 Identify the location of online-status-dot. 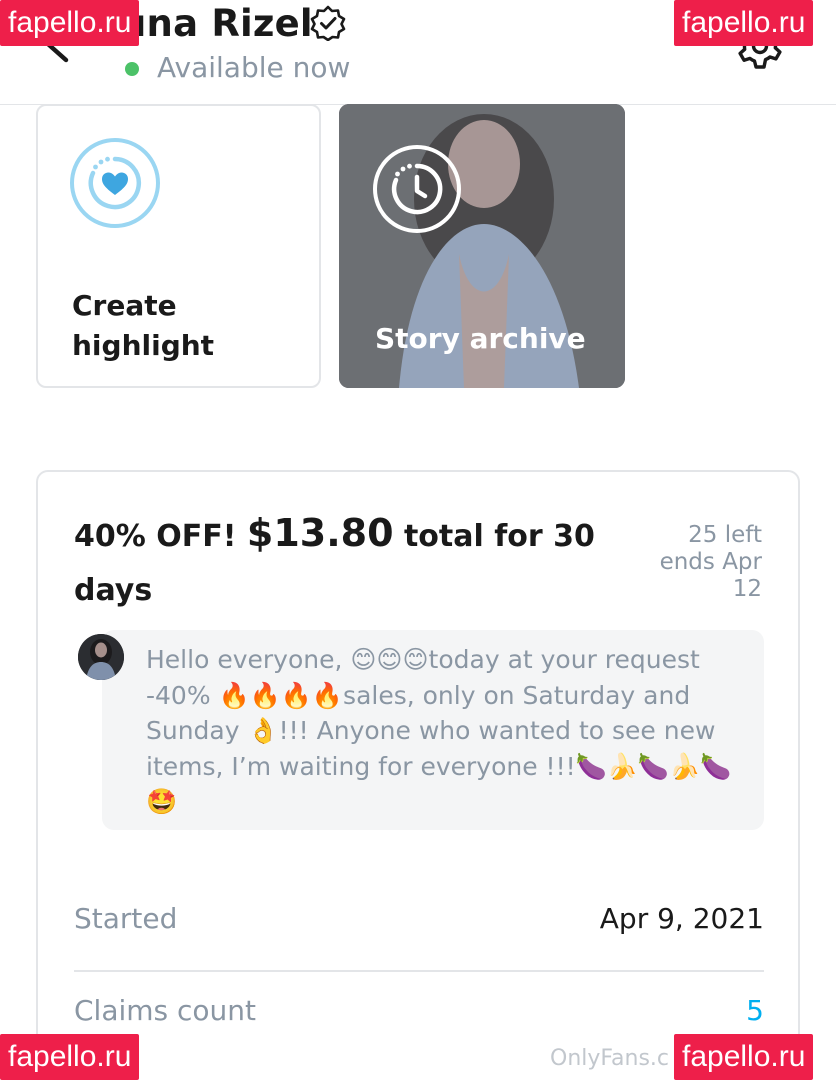
(132, 69).